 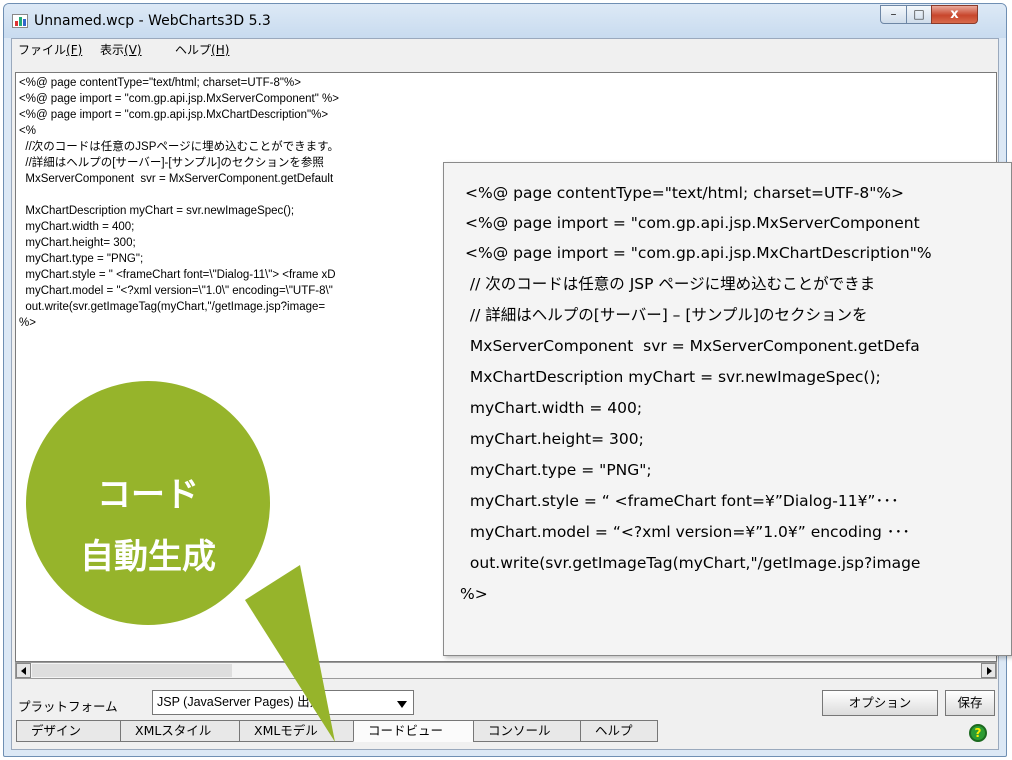 What do you see at coordinates (290, 653) in the screenshot?
I see `bubble-tail` at bounding box center [290, 653].